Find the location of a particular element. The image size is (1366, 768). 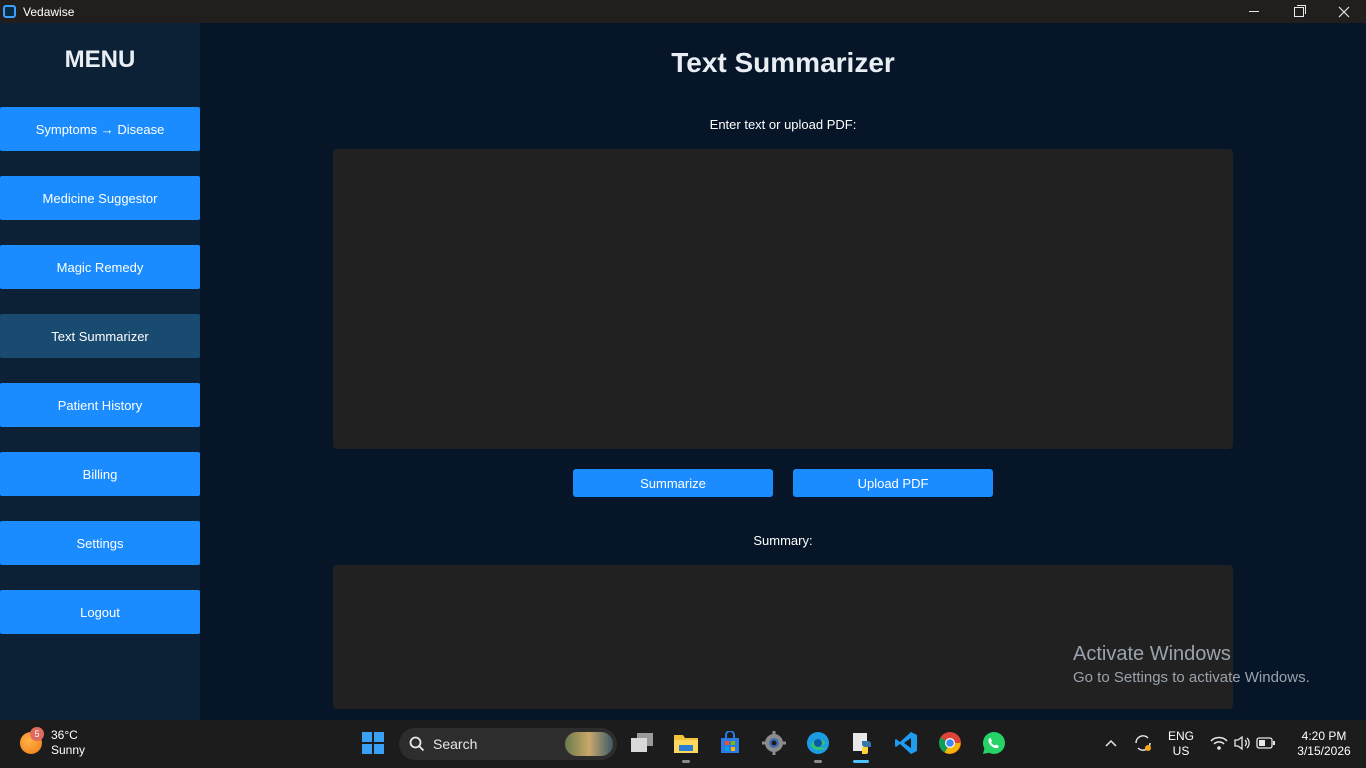

sun-icon: 5 is located at coordinates (32, 740).